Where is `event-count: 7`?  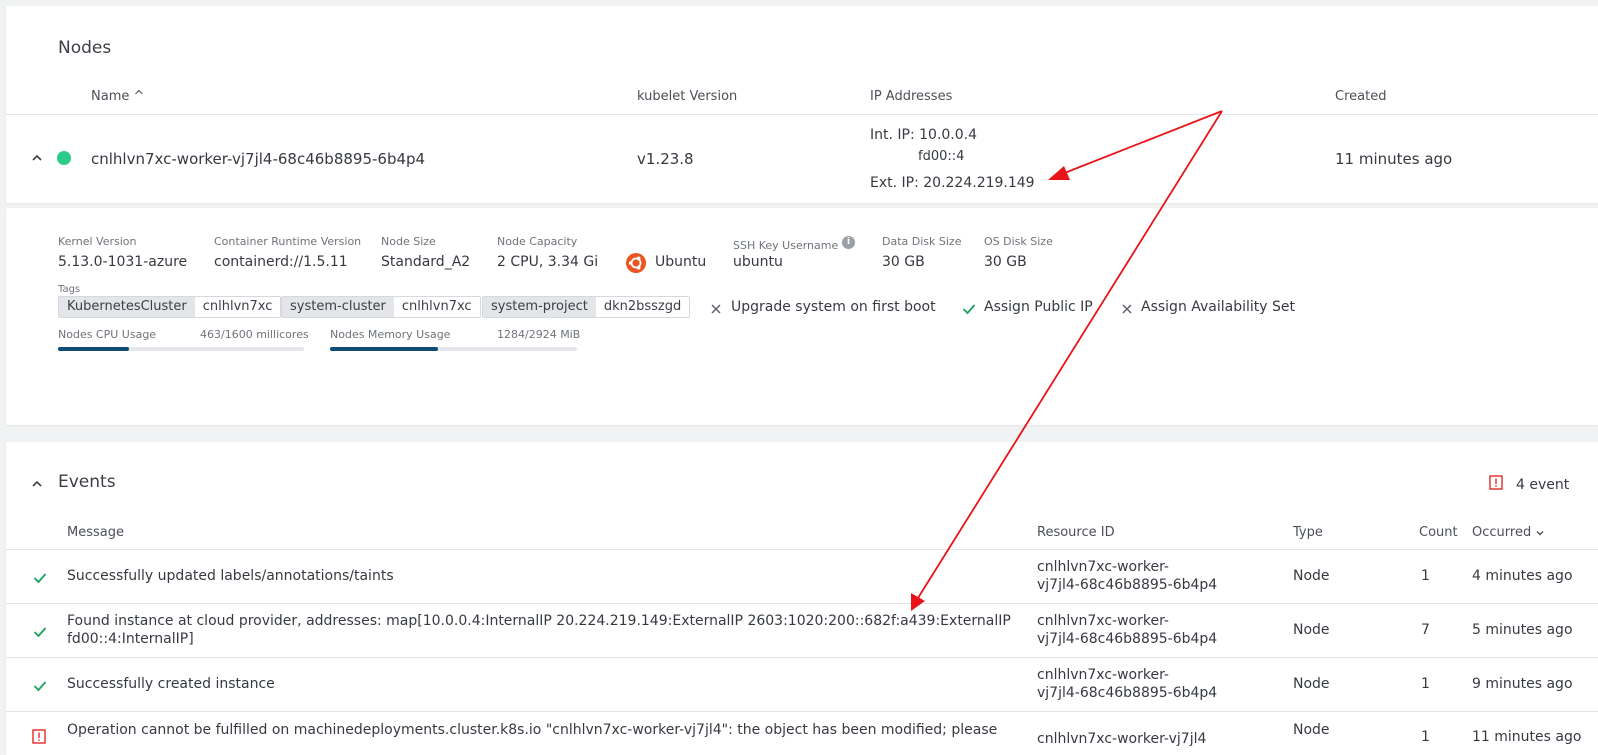 event-count: 7 is located at coordinates (1425, 630).